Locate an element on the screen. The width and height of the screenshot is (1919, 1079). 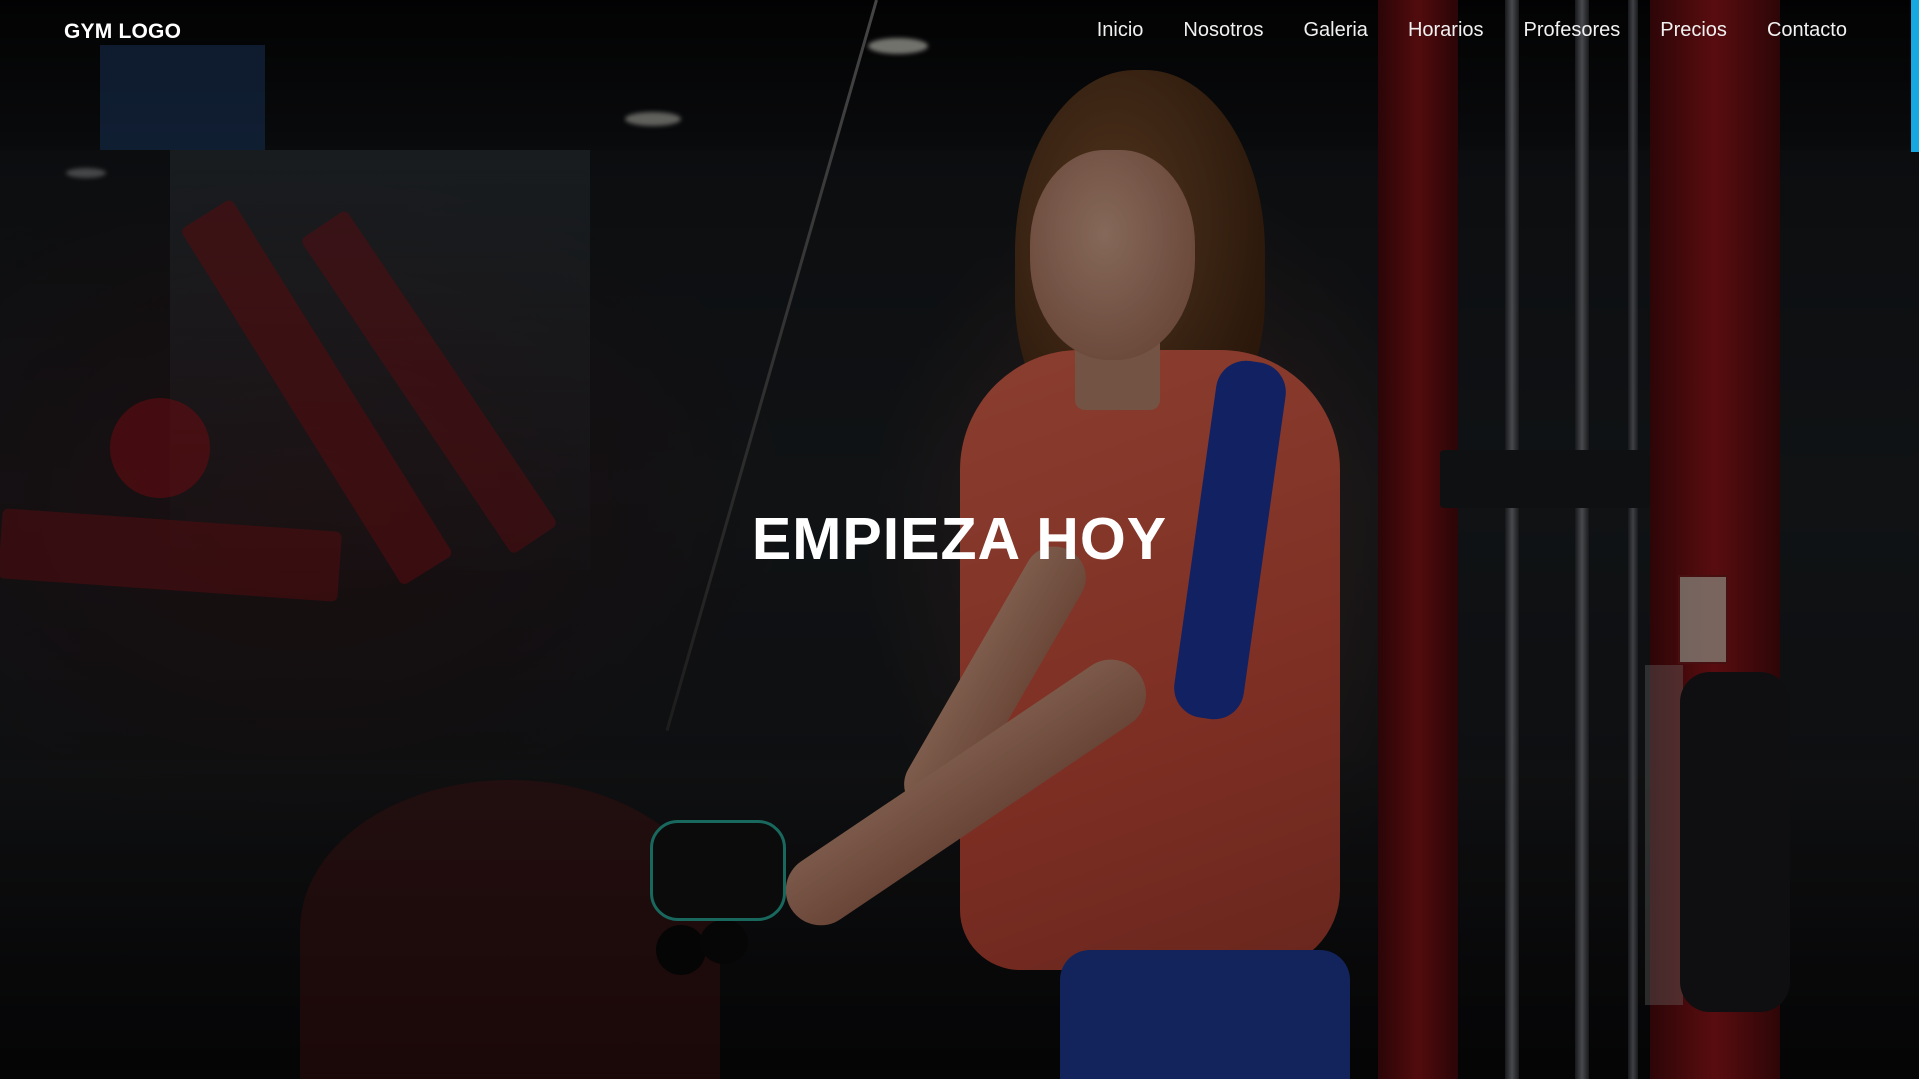
nav-item-nosotros: Nosotros is located at coordinates (1223, 30).